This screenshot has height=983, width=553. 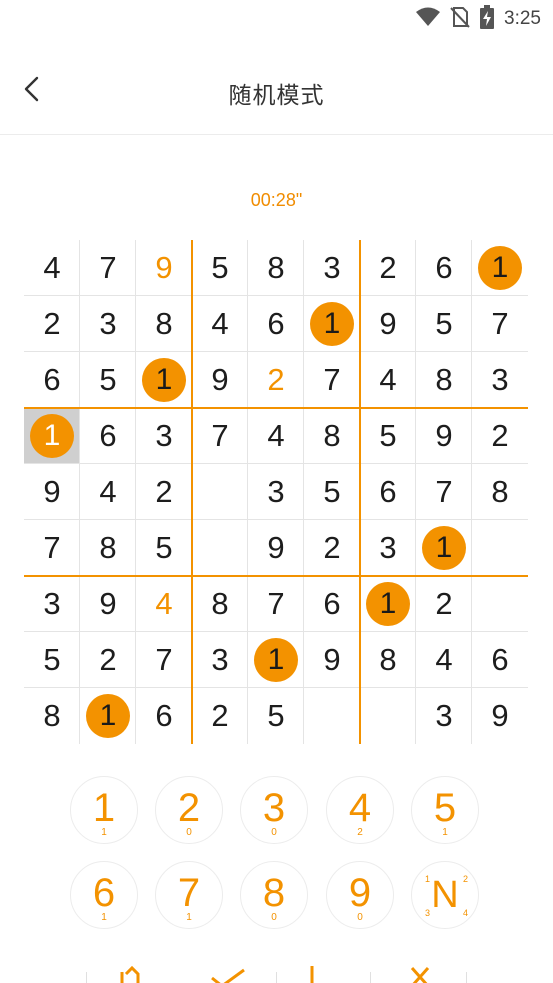 I want to click on cell-value: 1, so click(x=500, y=268).